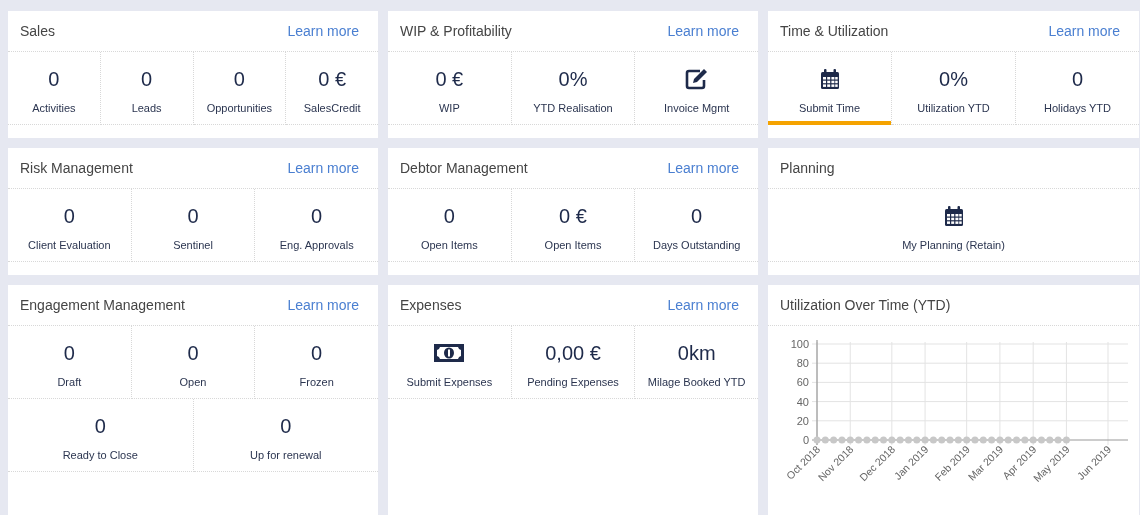  I want to click on axis-tick-label: 100, so click(799, 344).